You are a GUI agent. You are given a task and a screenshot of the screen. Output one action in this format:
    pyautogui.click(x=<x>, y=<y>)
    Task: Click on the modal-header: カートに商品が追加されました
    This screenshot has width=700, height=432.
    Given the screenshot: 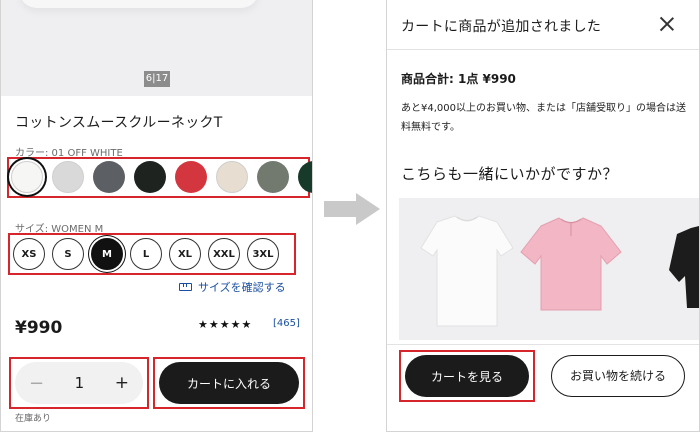 What is the action you would take?
    pyautogui.click(x=543, y=25)
    